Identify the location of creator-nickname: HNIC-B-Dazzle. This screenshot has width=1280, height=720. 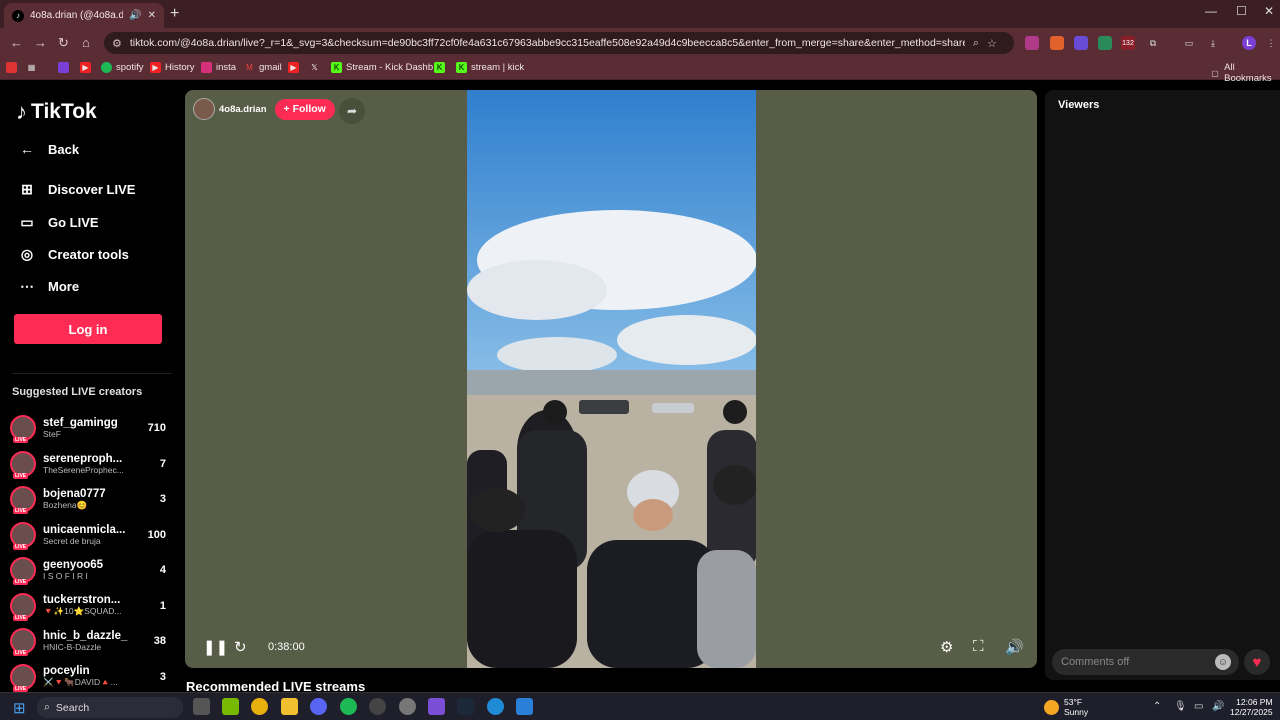
(72, 647).